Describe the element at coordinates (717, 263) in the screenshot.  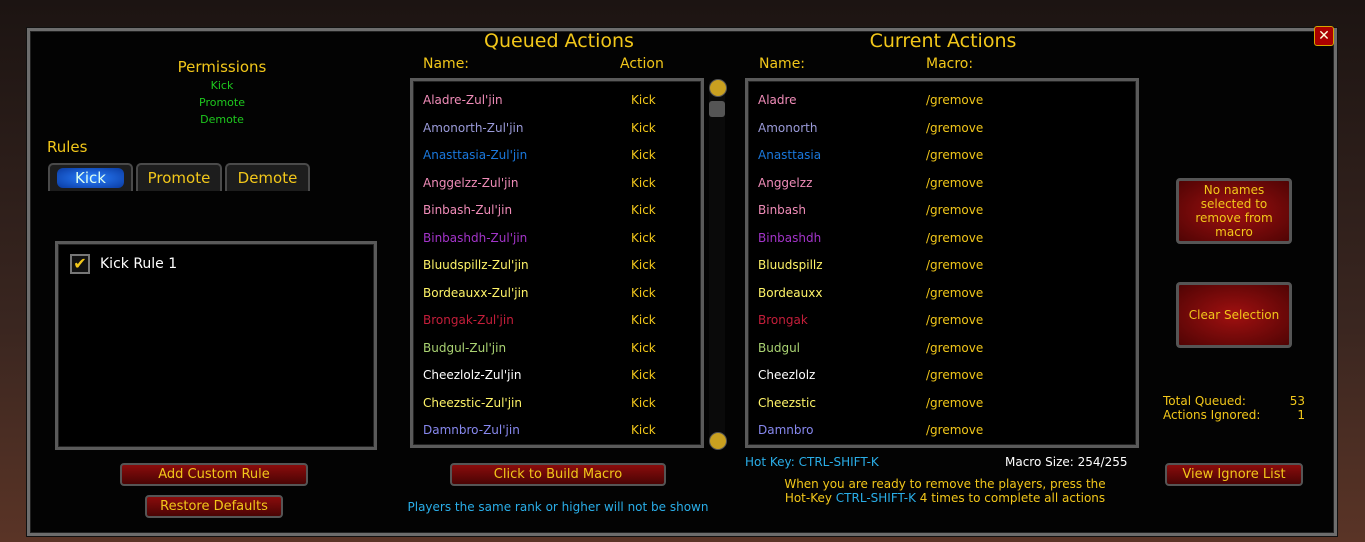
I see `queued-scrollbar` at that location.